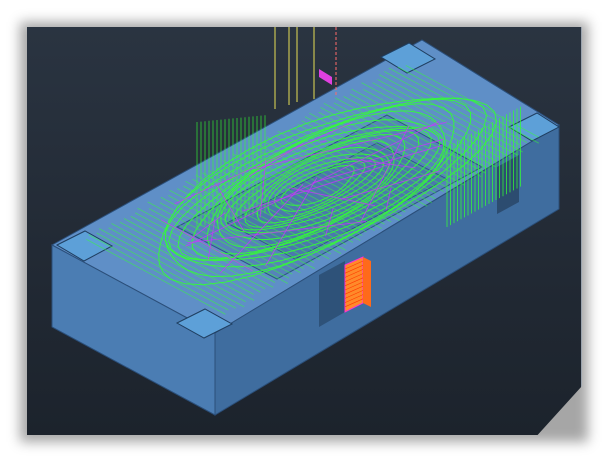 This screenshot has width=607, height=463. What do you see at coordinates (325, 77) in the screenshot?
I see `entry-marker` at bounding box center [325, 77].